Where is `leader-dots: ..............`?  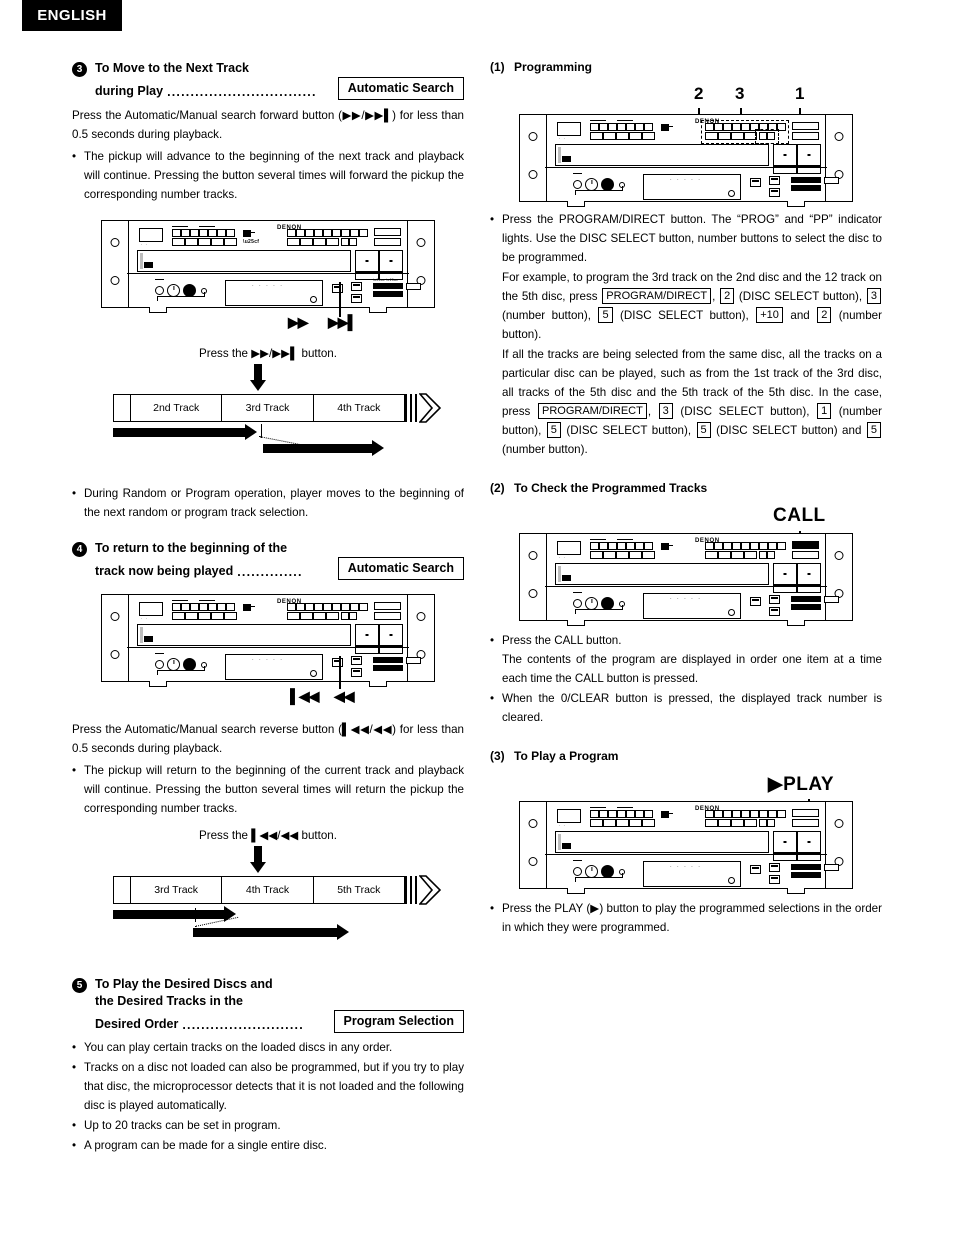 leader-dots: .............. is located at coordinates (270, 572).